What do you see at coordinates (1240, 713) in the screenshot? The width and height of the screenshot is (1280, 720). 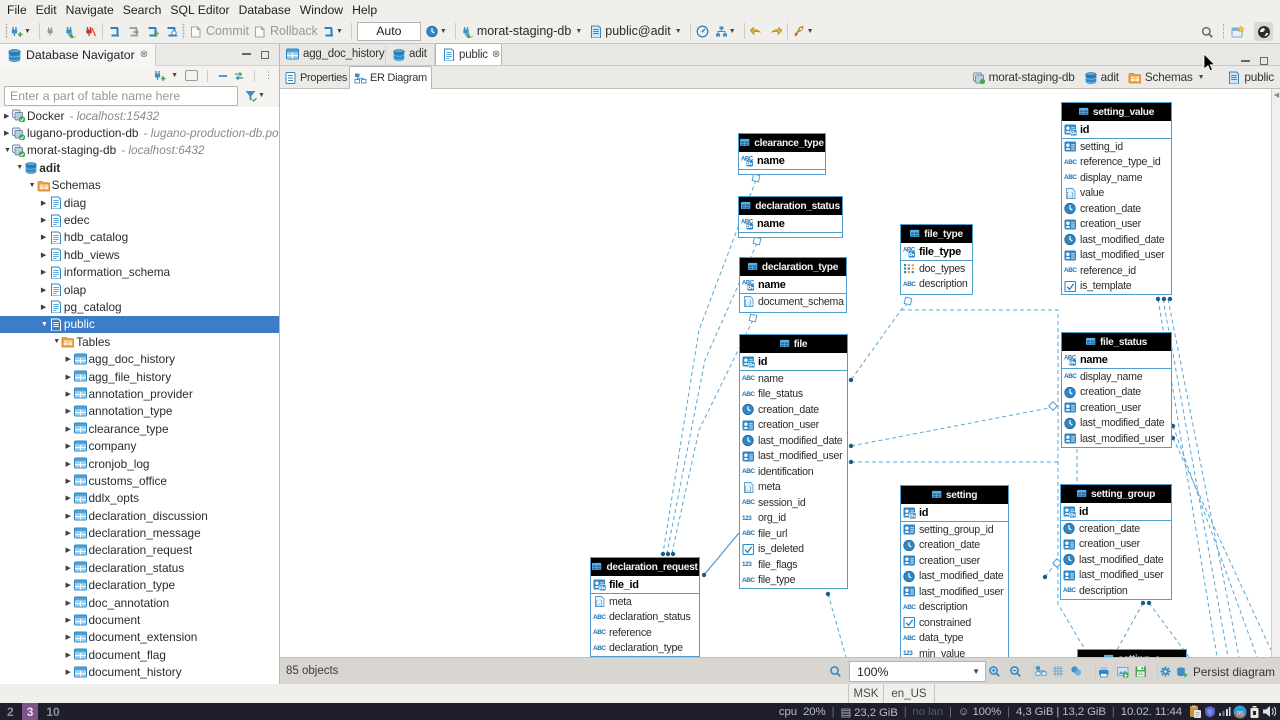 I see `svg-text: 95` at bounding box center [1240, 713].